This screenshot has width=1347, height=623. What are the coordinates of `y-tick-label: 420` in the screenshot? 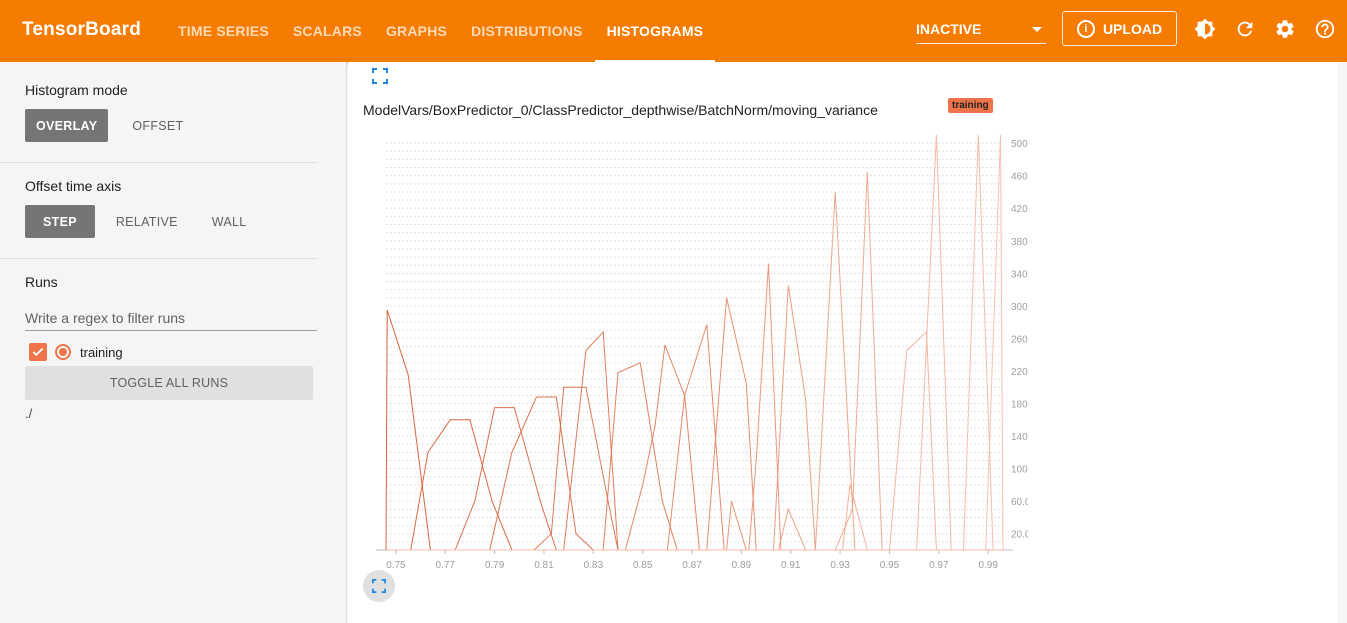 It's located at (1019, 209).